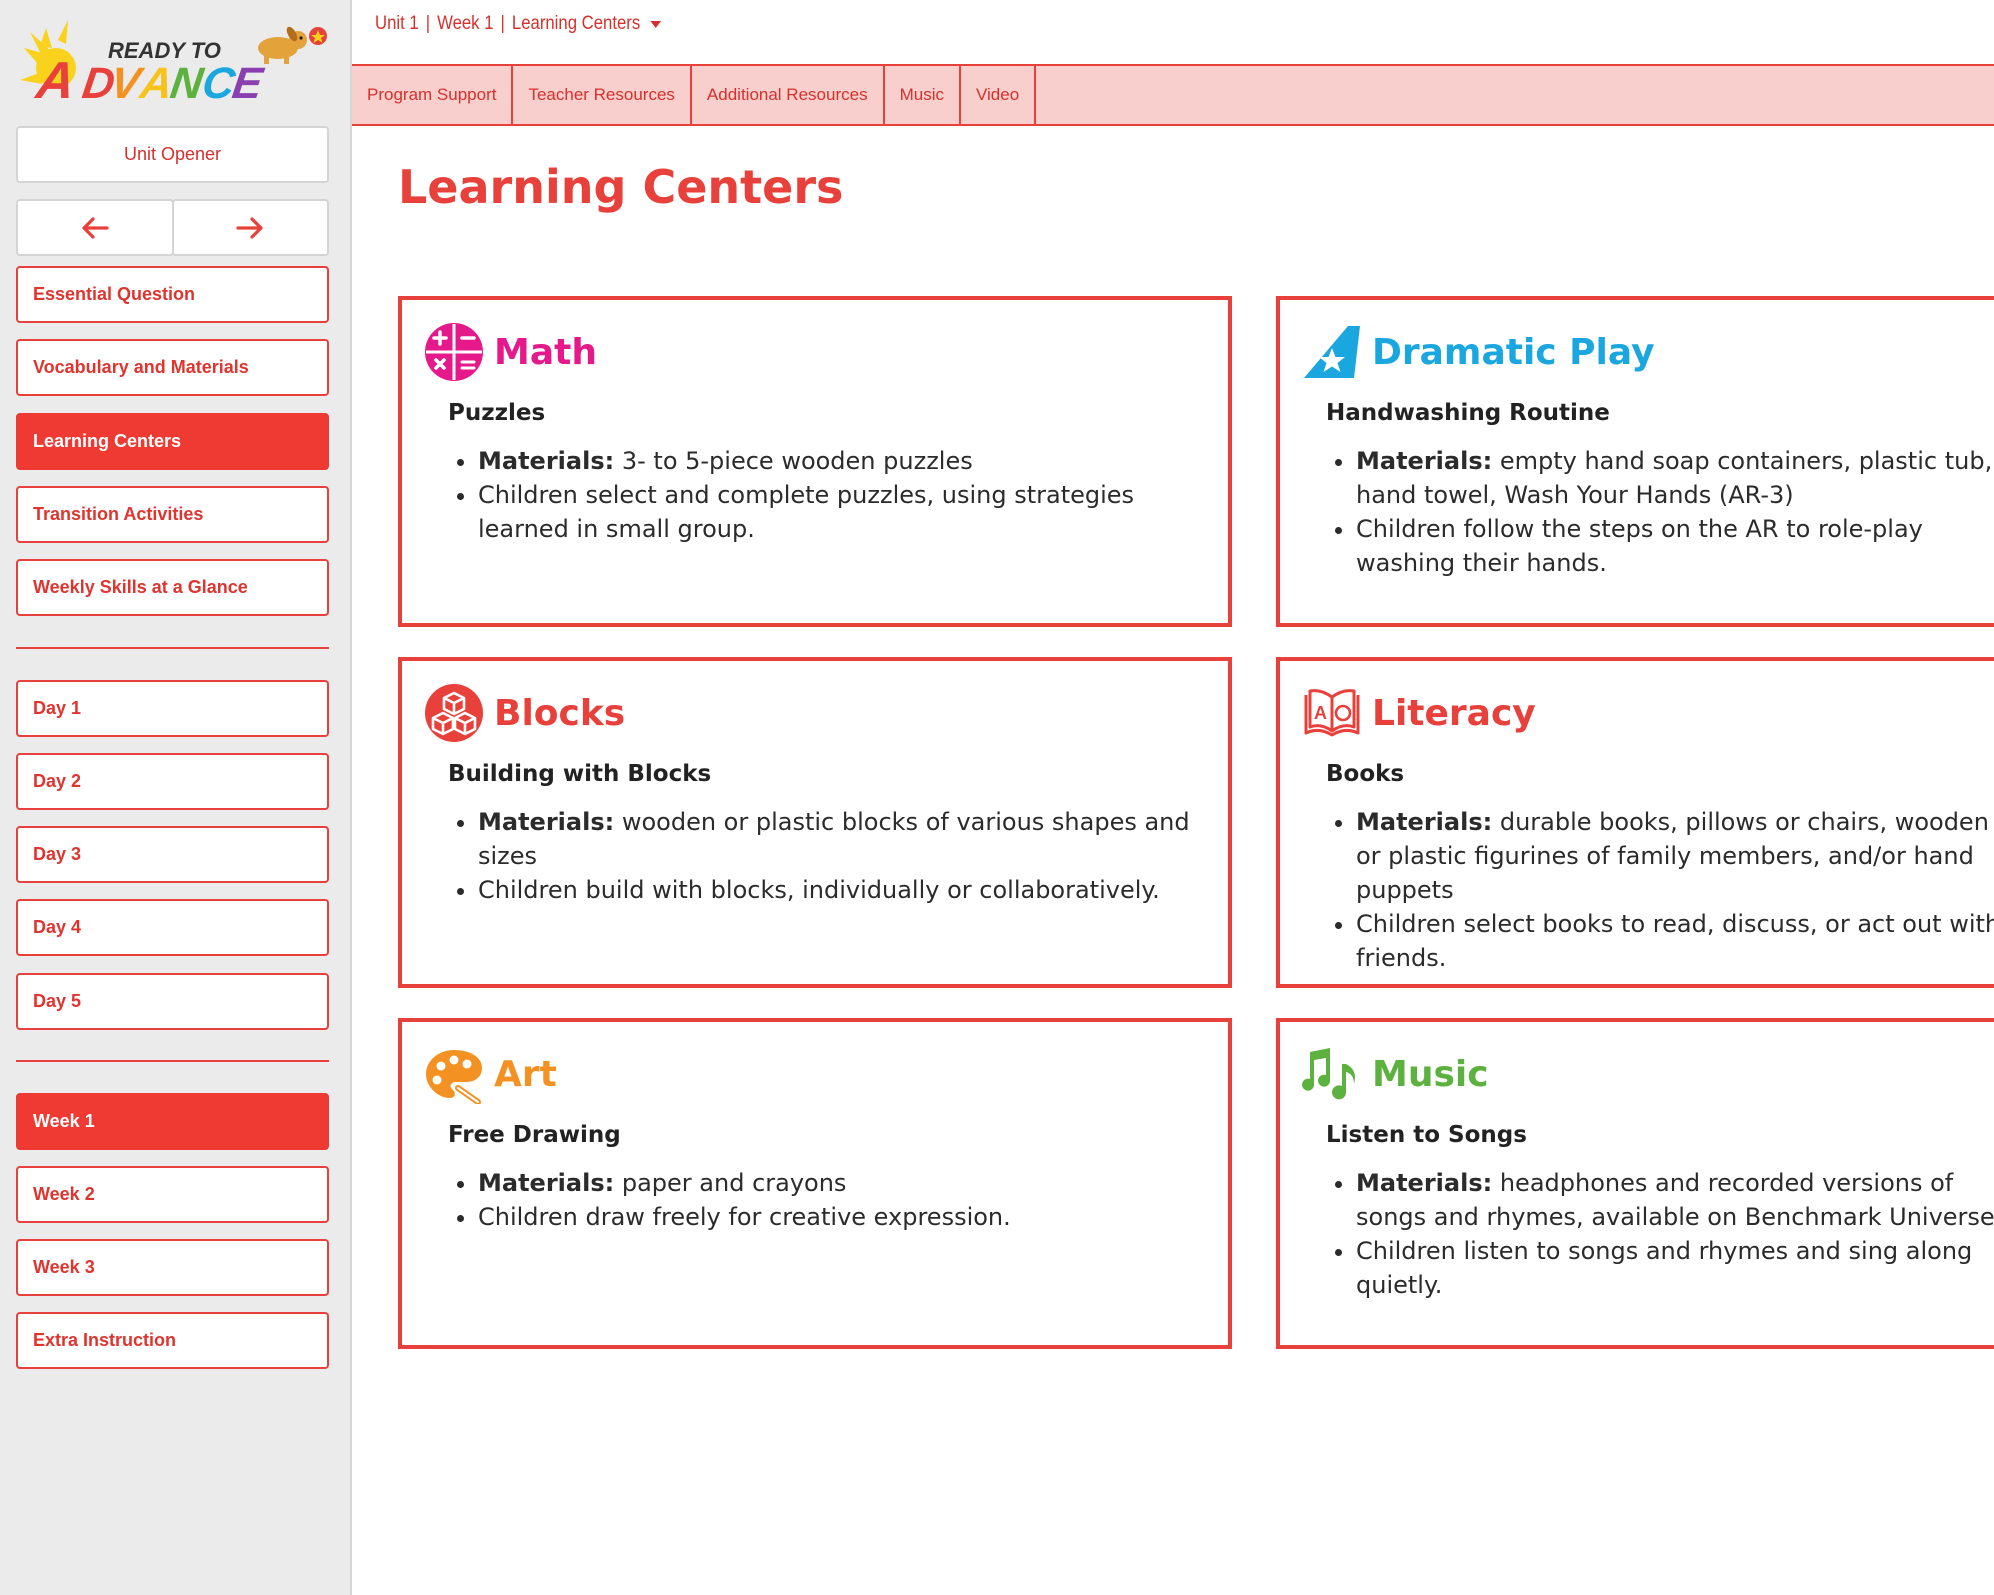 The image size is (1994, 1595). I want to click on center-activity: Listen to Songs, so click(1426, 1135).